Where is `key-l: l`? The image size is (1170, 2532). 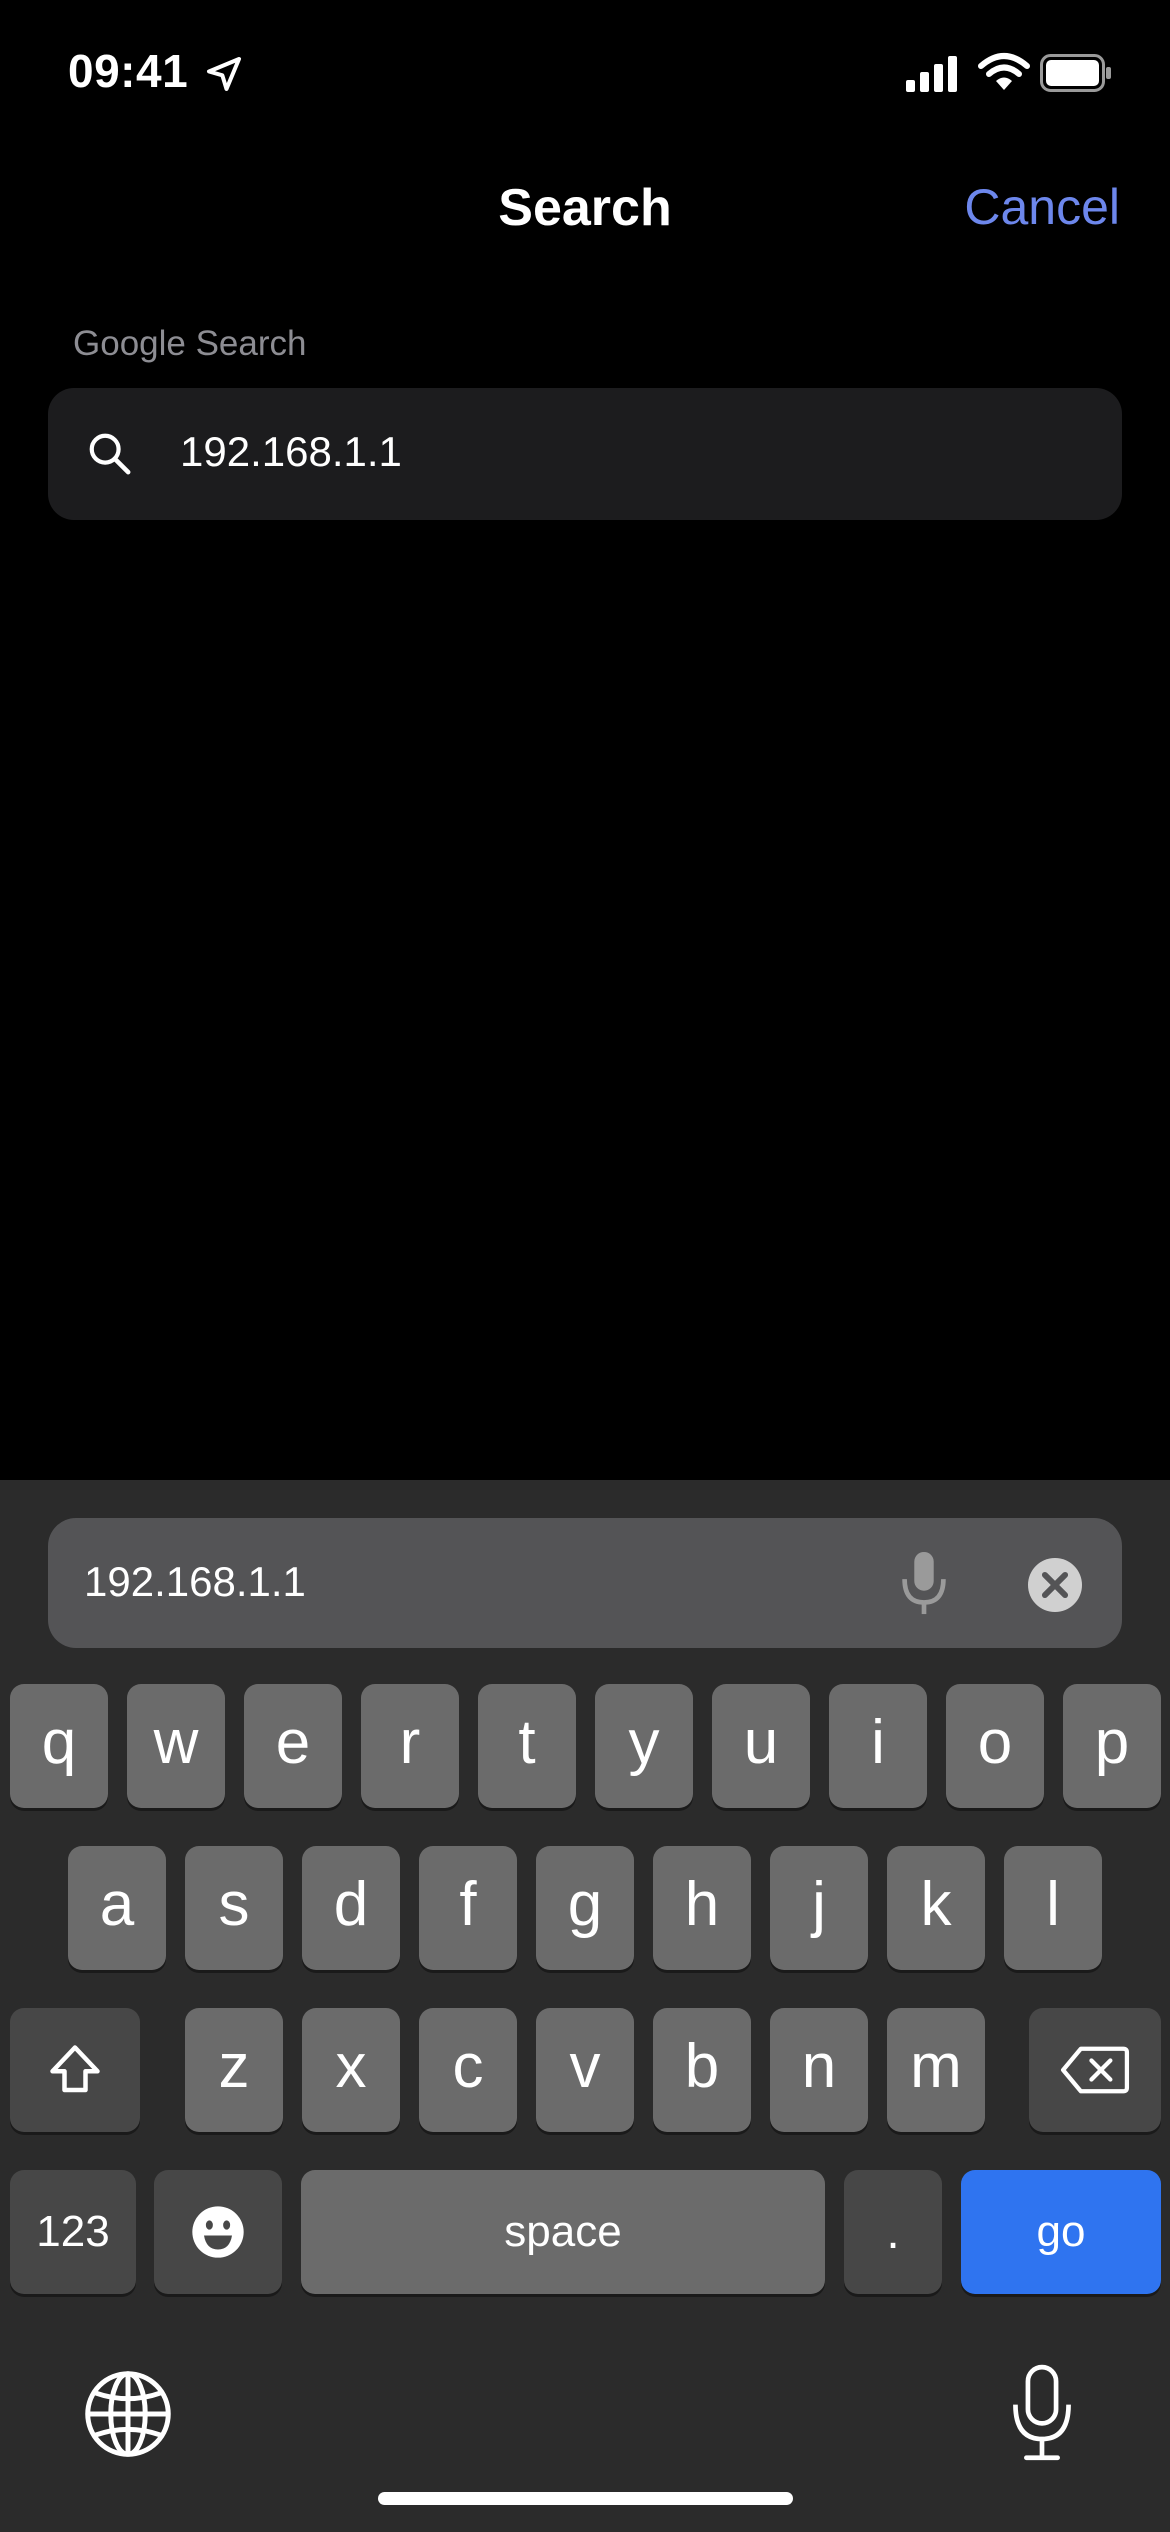 key-l: l is located at coordinates (1053, 1908).